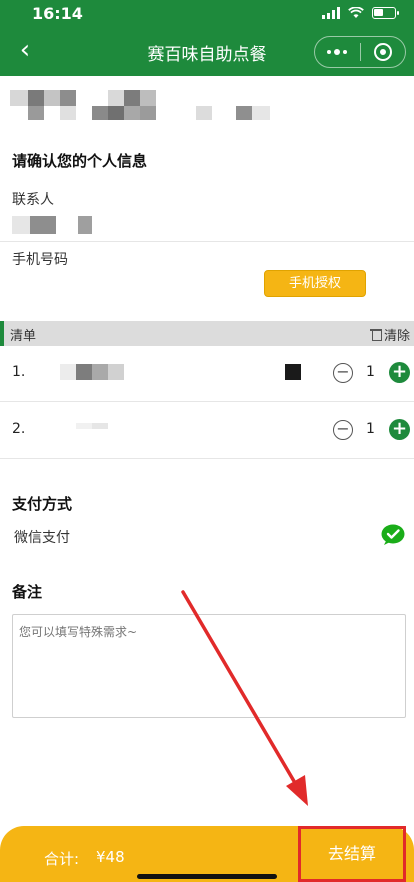 This screenshot has width=414, height=882. Describe the element at coordinates (155, 106) in the screenshot. I see `store-name-redacted` at that location.